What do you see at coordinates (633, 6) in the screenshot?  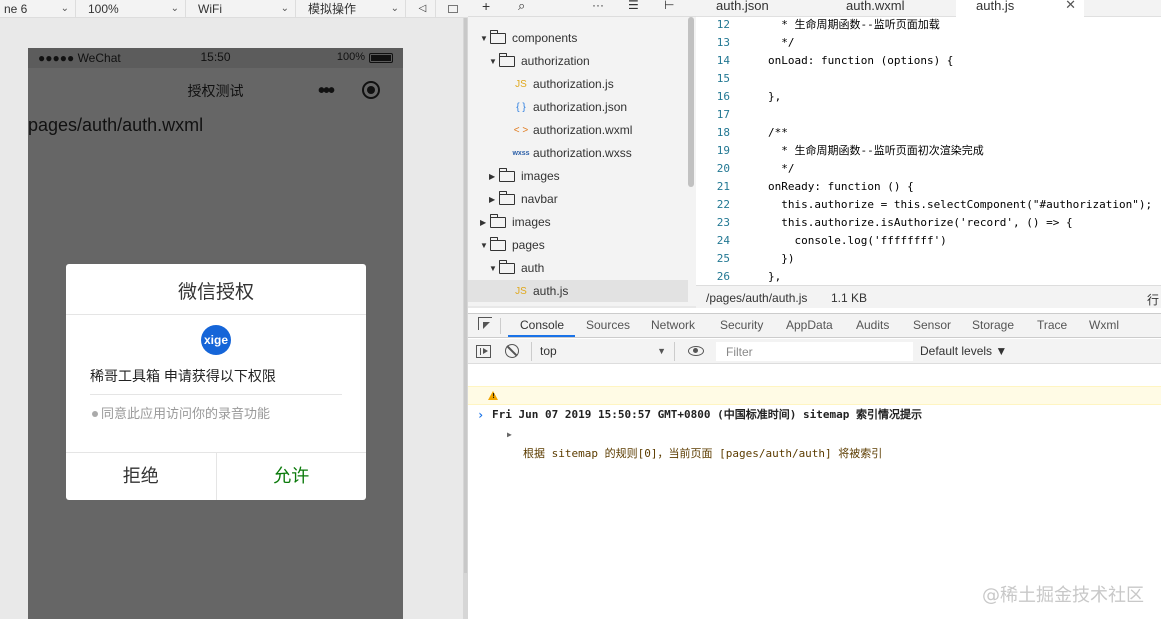 I see `outline-icon: ☰` at bounding box center [633, 6].